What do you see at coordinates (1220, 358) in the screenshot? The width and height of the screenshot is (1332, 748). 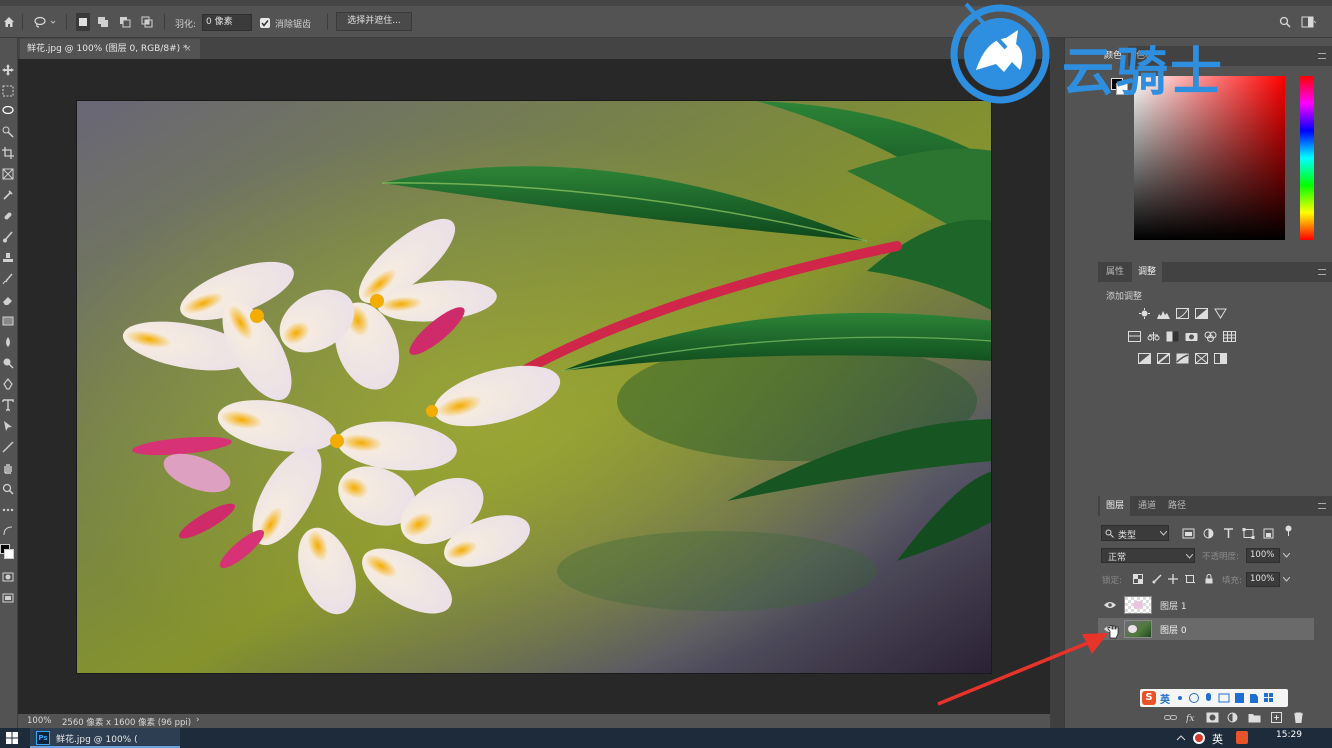 I see `gradient-map-icon` at bounding box center [1220, 358].